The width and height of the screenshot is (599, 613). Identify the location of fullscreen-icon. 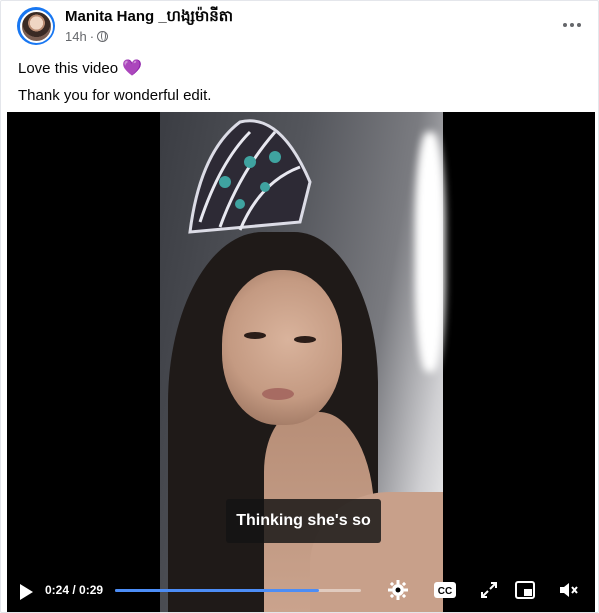
(489, 590).